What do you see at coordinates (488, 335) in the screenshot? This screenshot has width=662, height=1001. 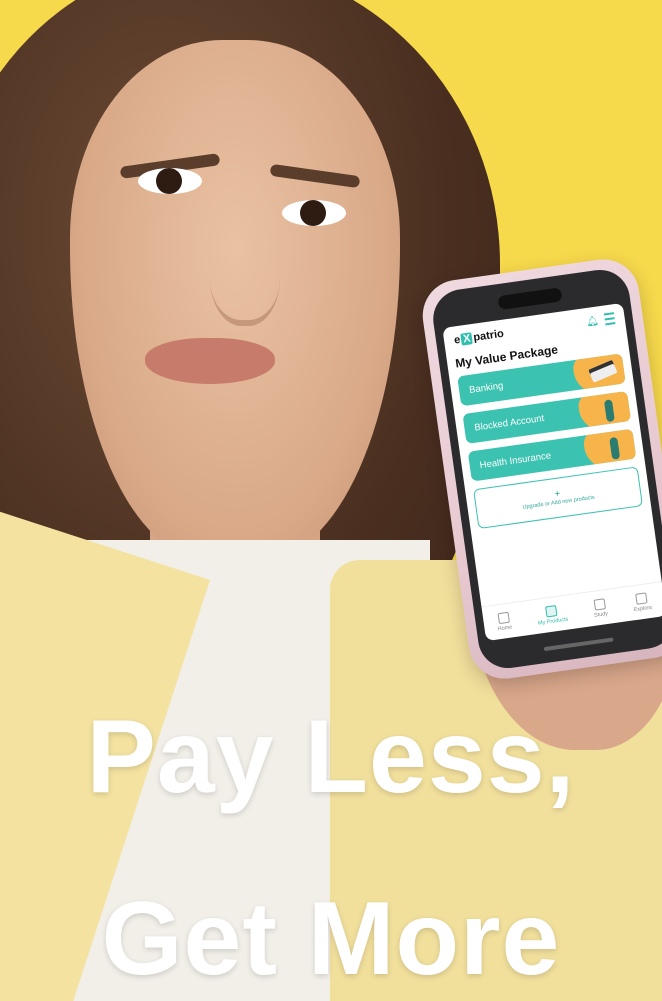 I see `logo-suffix: patrio` at bounding box center [488, 335].